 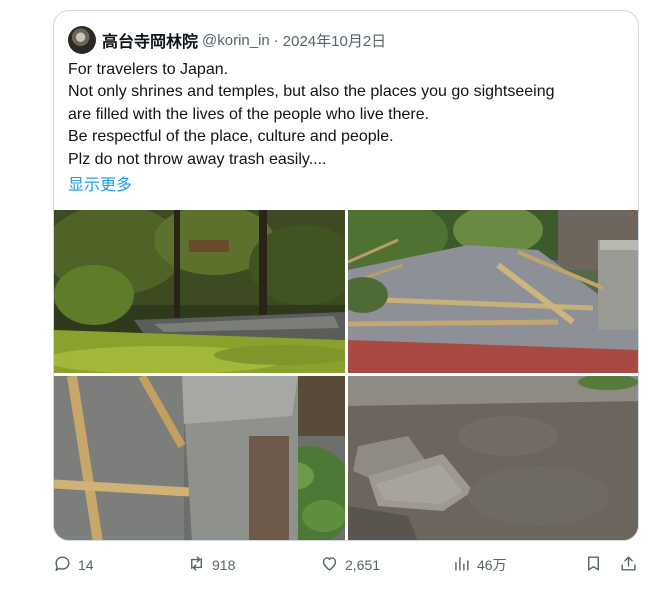 I want to click on share-icon, so click(x=628, y=565).